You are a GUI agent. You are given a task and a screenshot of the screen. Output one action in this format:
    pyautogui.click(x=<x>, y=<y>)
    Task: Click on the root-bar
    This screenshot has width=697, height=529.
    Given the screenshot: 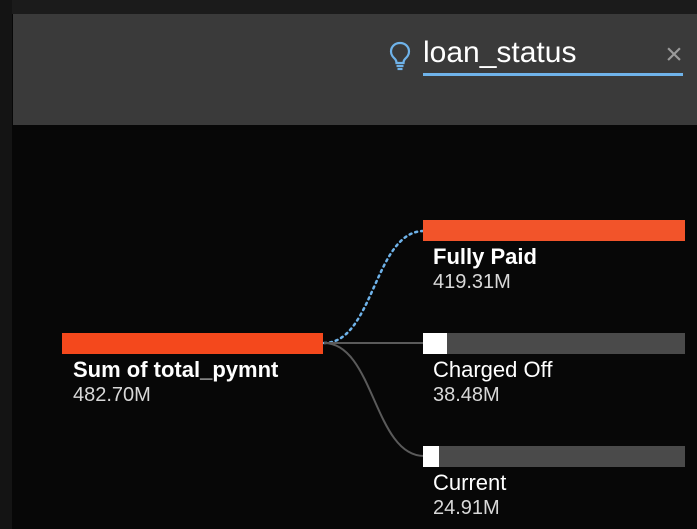 What is the action you would take?
    pyautogui.click(x=192, y=343)
    